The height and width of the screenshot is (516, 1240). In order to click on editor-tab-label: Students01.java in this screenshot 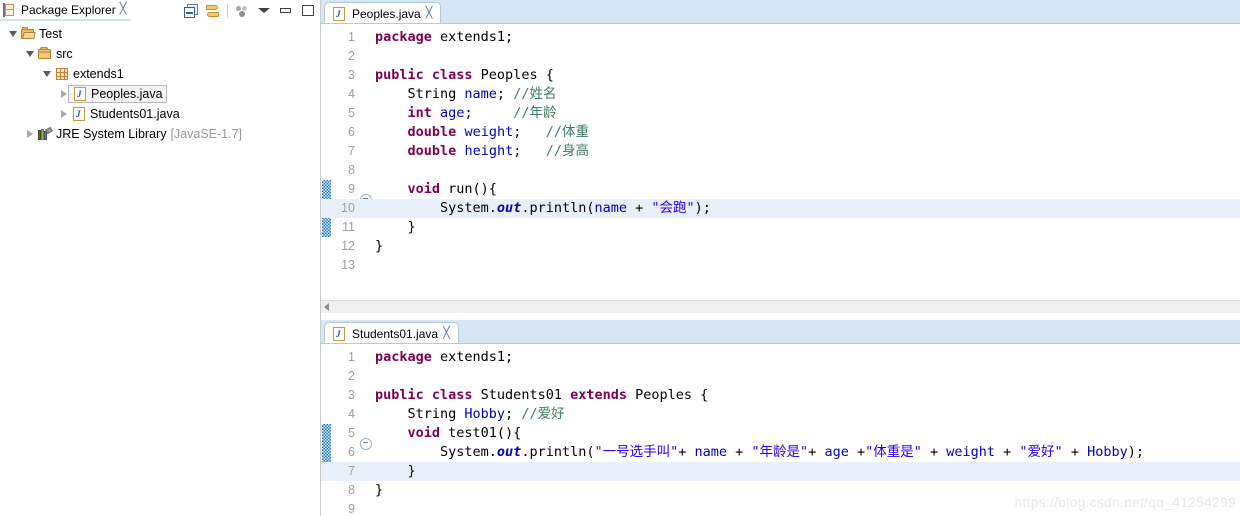, I will do `click(395, 333)`.